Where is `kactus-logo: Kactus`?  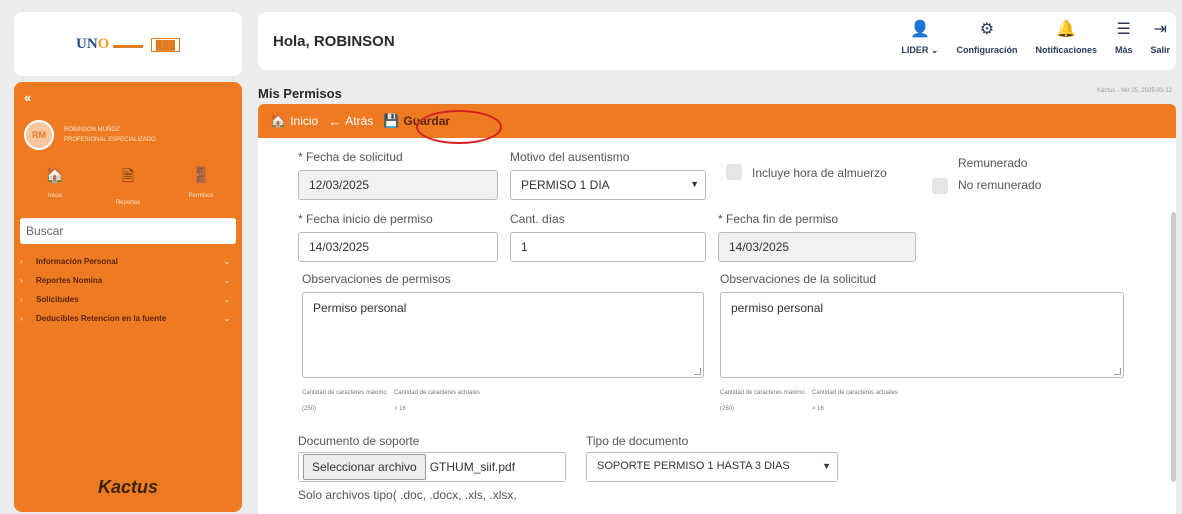
kactus-logo: Kactus is located at coordinates (128, 487).